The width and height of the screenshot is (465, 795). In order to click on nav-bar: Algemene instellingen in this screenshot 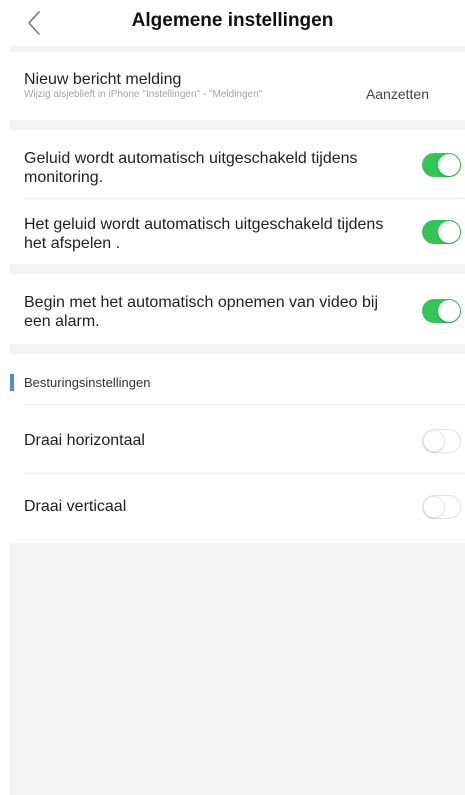, I will do `click(232, 23)`.